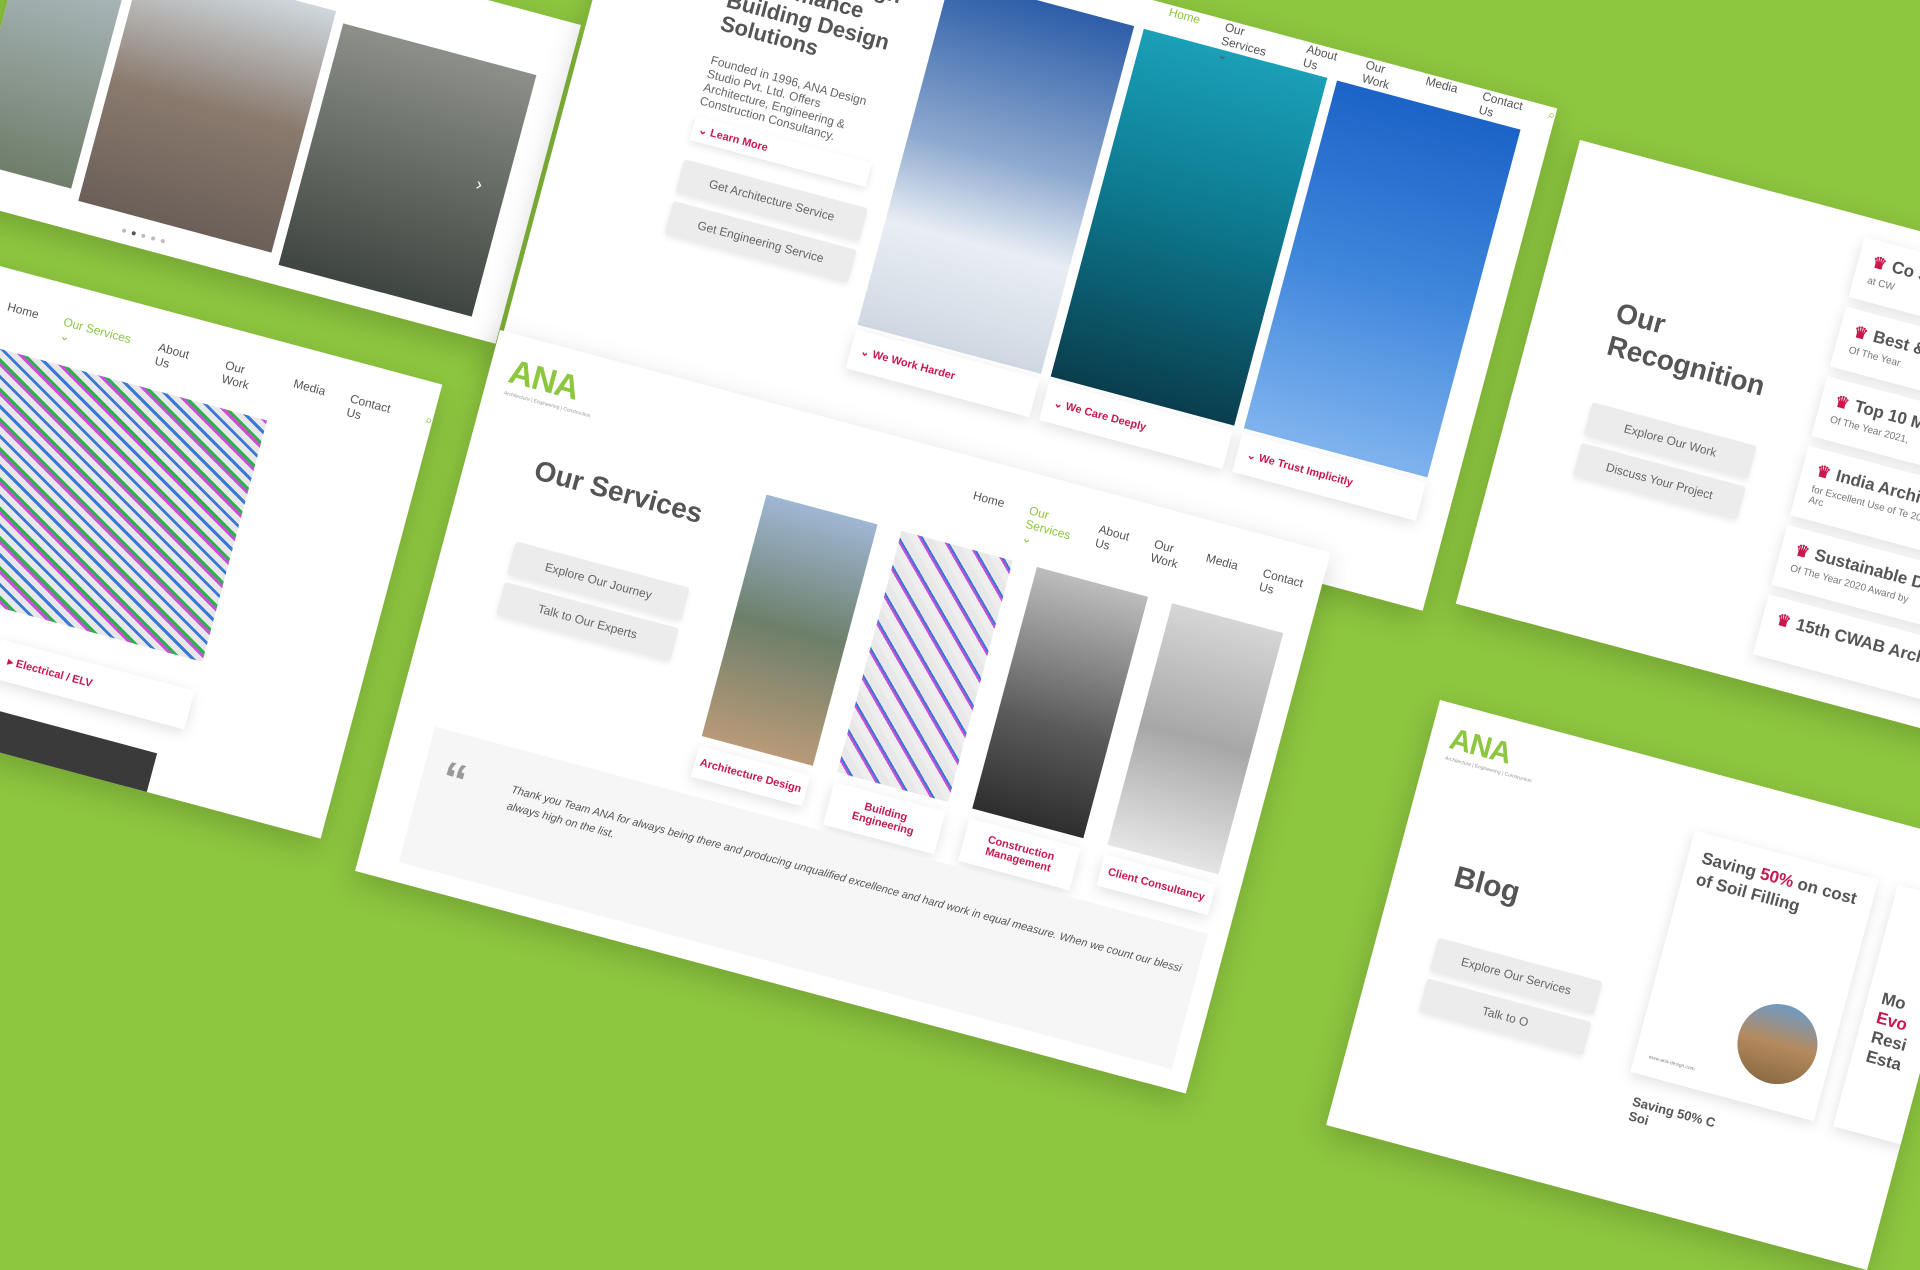 The width and height of the screenshot is (1920, 1270). I want to click on soil-filling-photo, so click(1777, 1044).